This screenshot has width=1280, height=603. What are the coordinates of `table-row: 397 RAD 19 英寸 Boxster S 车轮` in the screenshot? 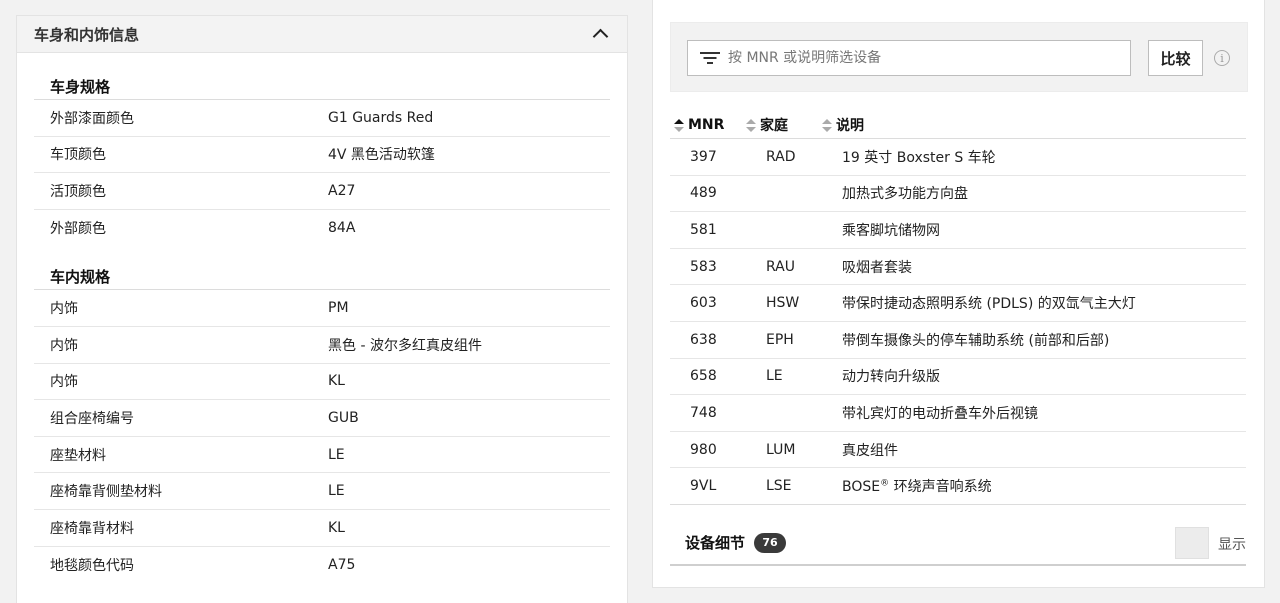 It's located at (958, 157).